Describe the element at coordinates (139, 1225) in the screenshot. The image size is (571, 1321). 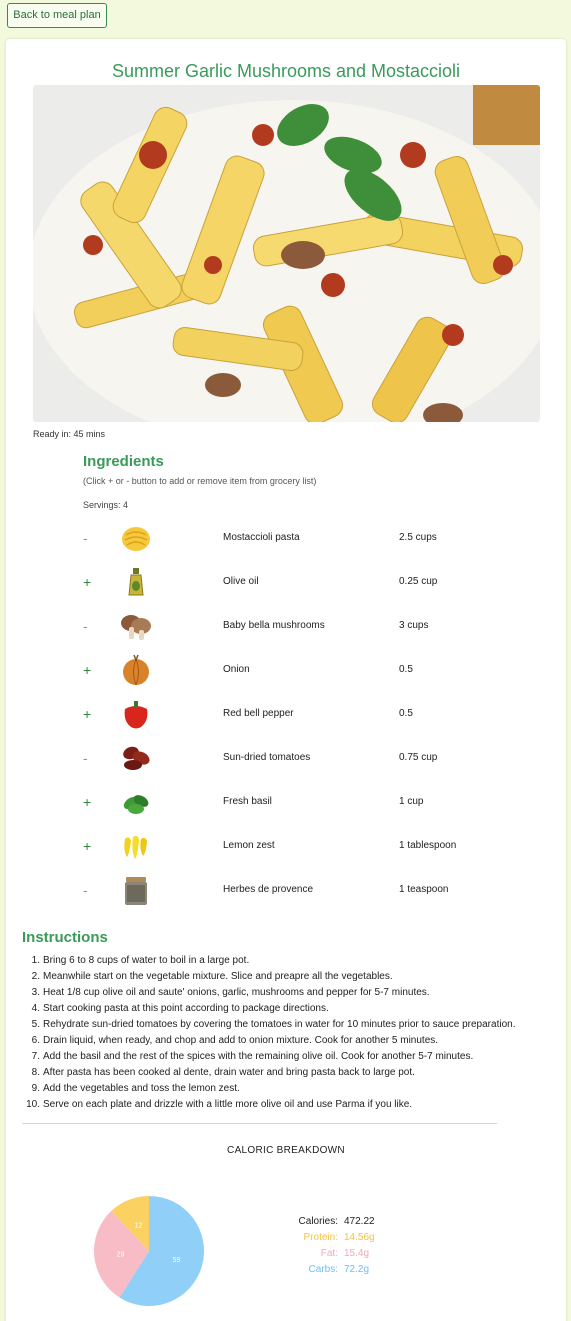
I see `pie-data-label: 12` at that location.